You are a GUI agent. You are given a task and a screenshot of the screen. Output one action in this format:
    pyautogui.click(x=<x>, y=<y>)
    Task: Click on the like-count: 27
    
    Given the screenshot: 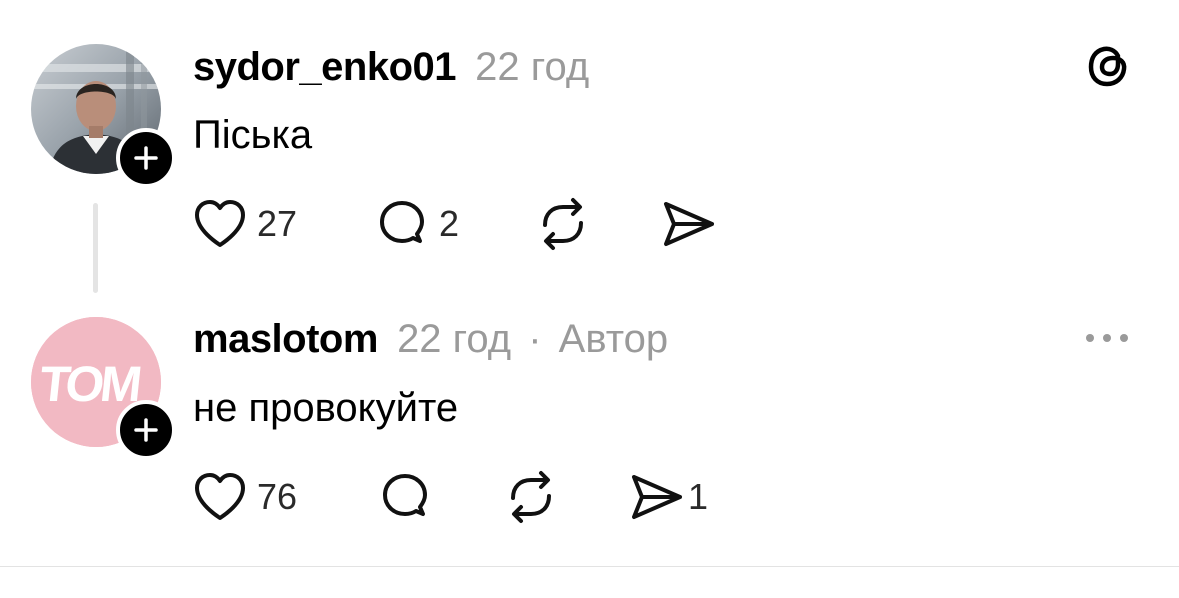 What is the action you would take?
    pyautogui.click(x=277, y=223)
    